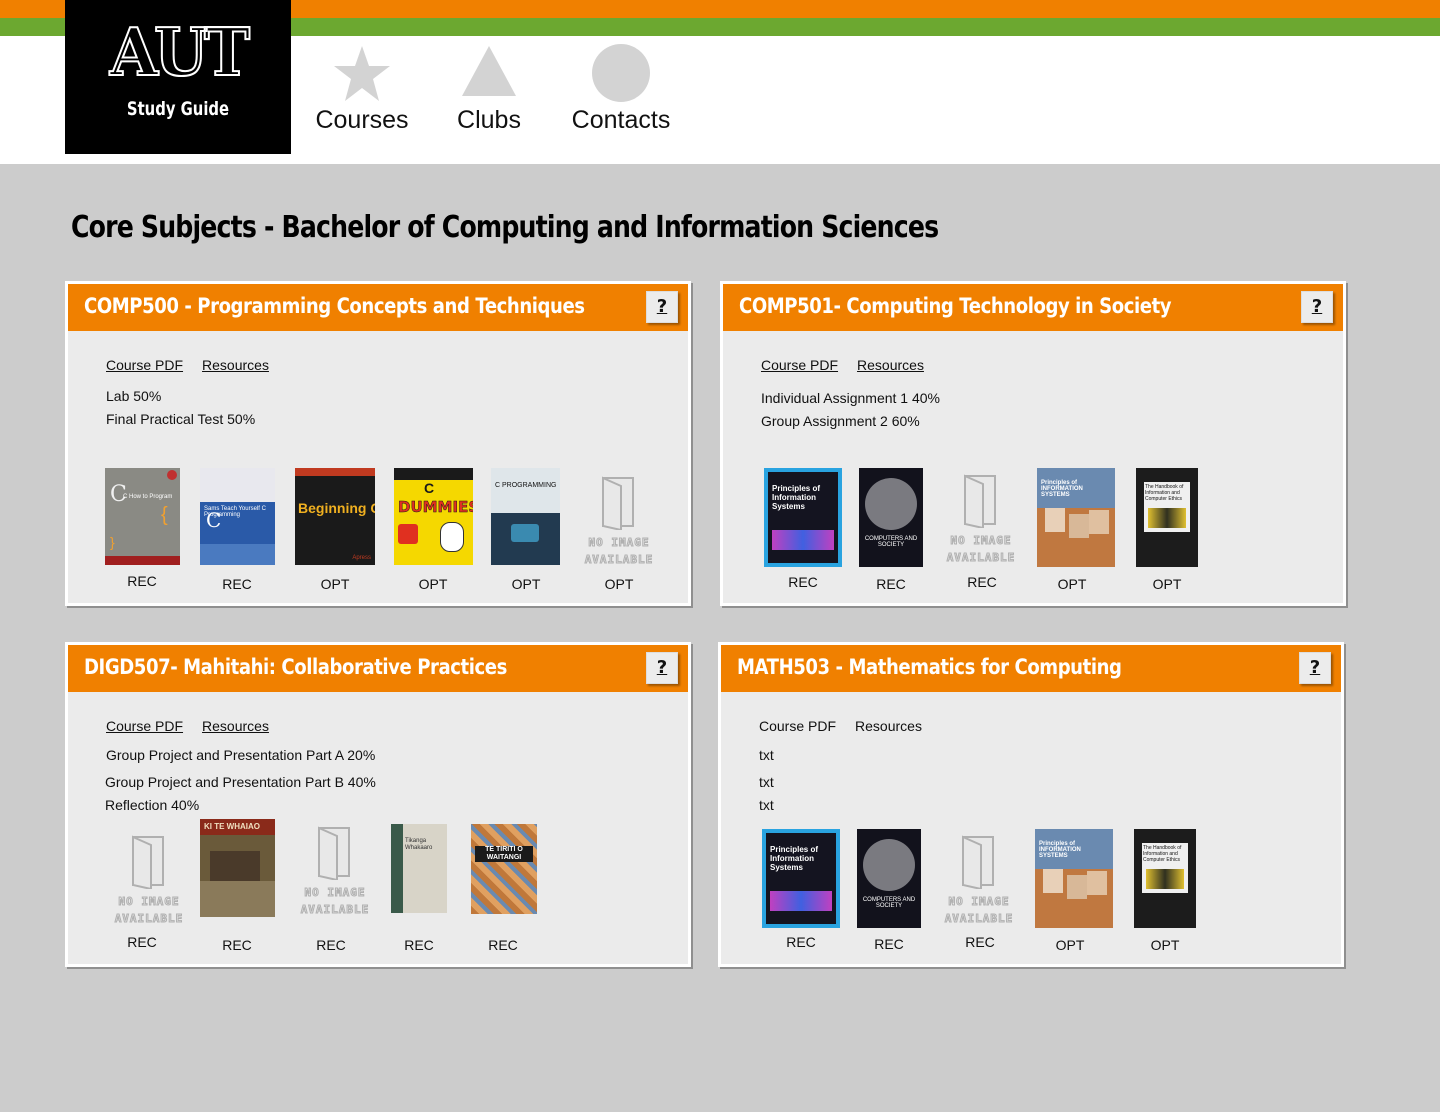 The image size is (1440, 1112). Describe the element at coordinates (955, 306) in the screenshot. I see `card-title: COMP501- Computing Technology in Society` at that location.